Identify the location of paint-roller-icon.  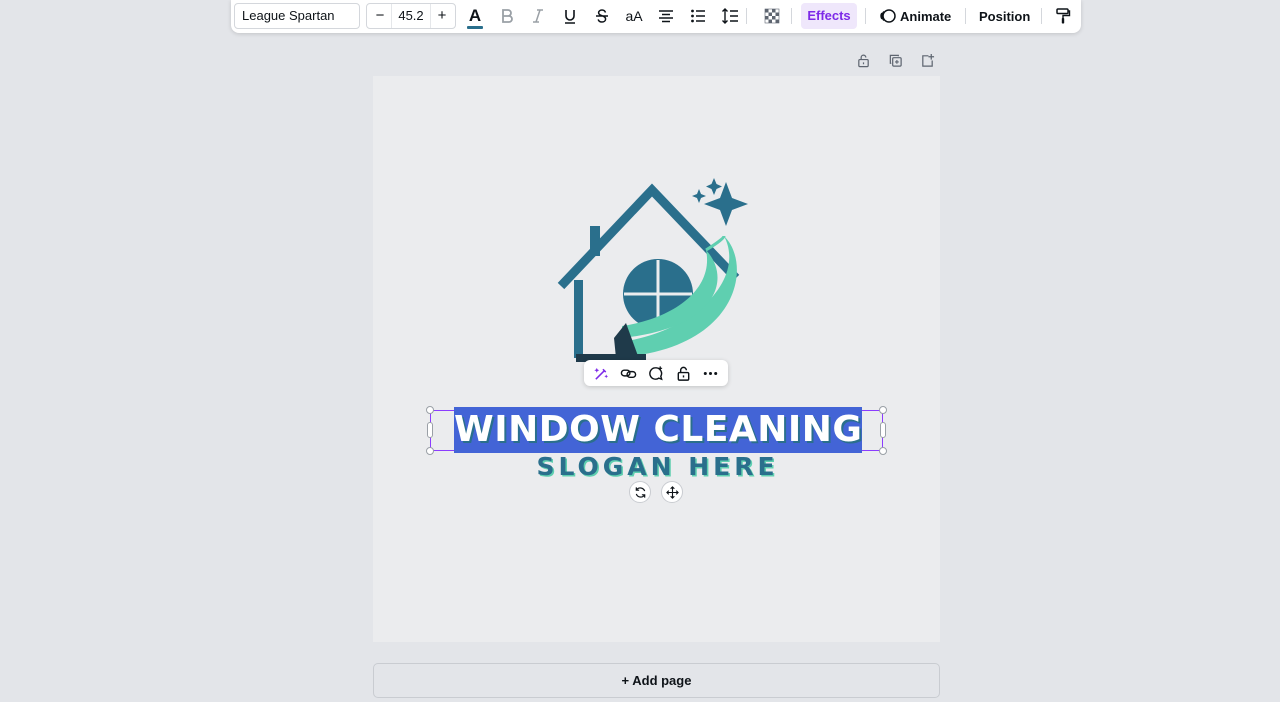
(1063, 16).